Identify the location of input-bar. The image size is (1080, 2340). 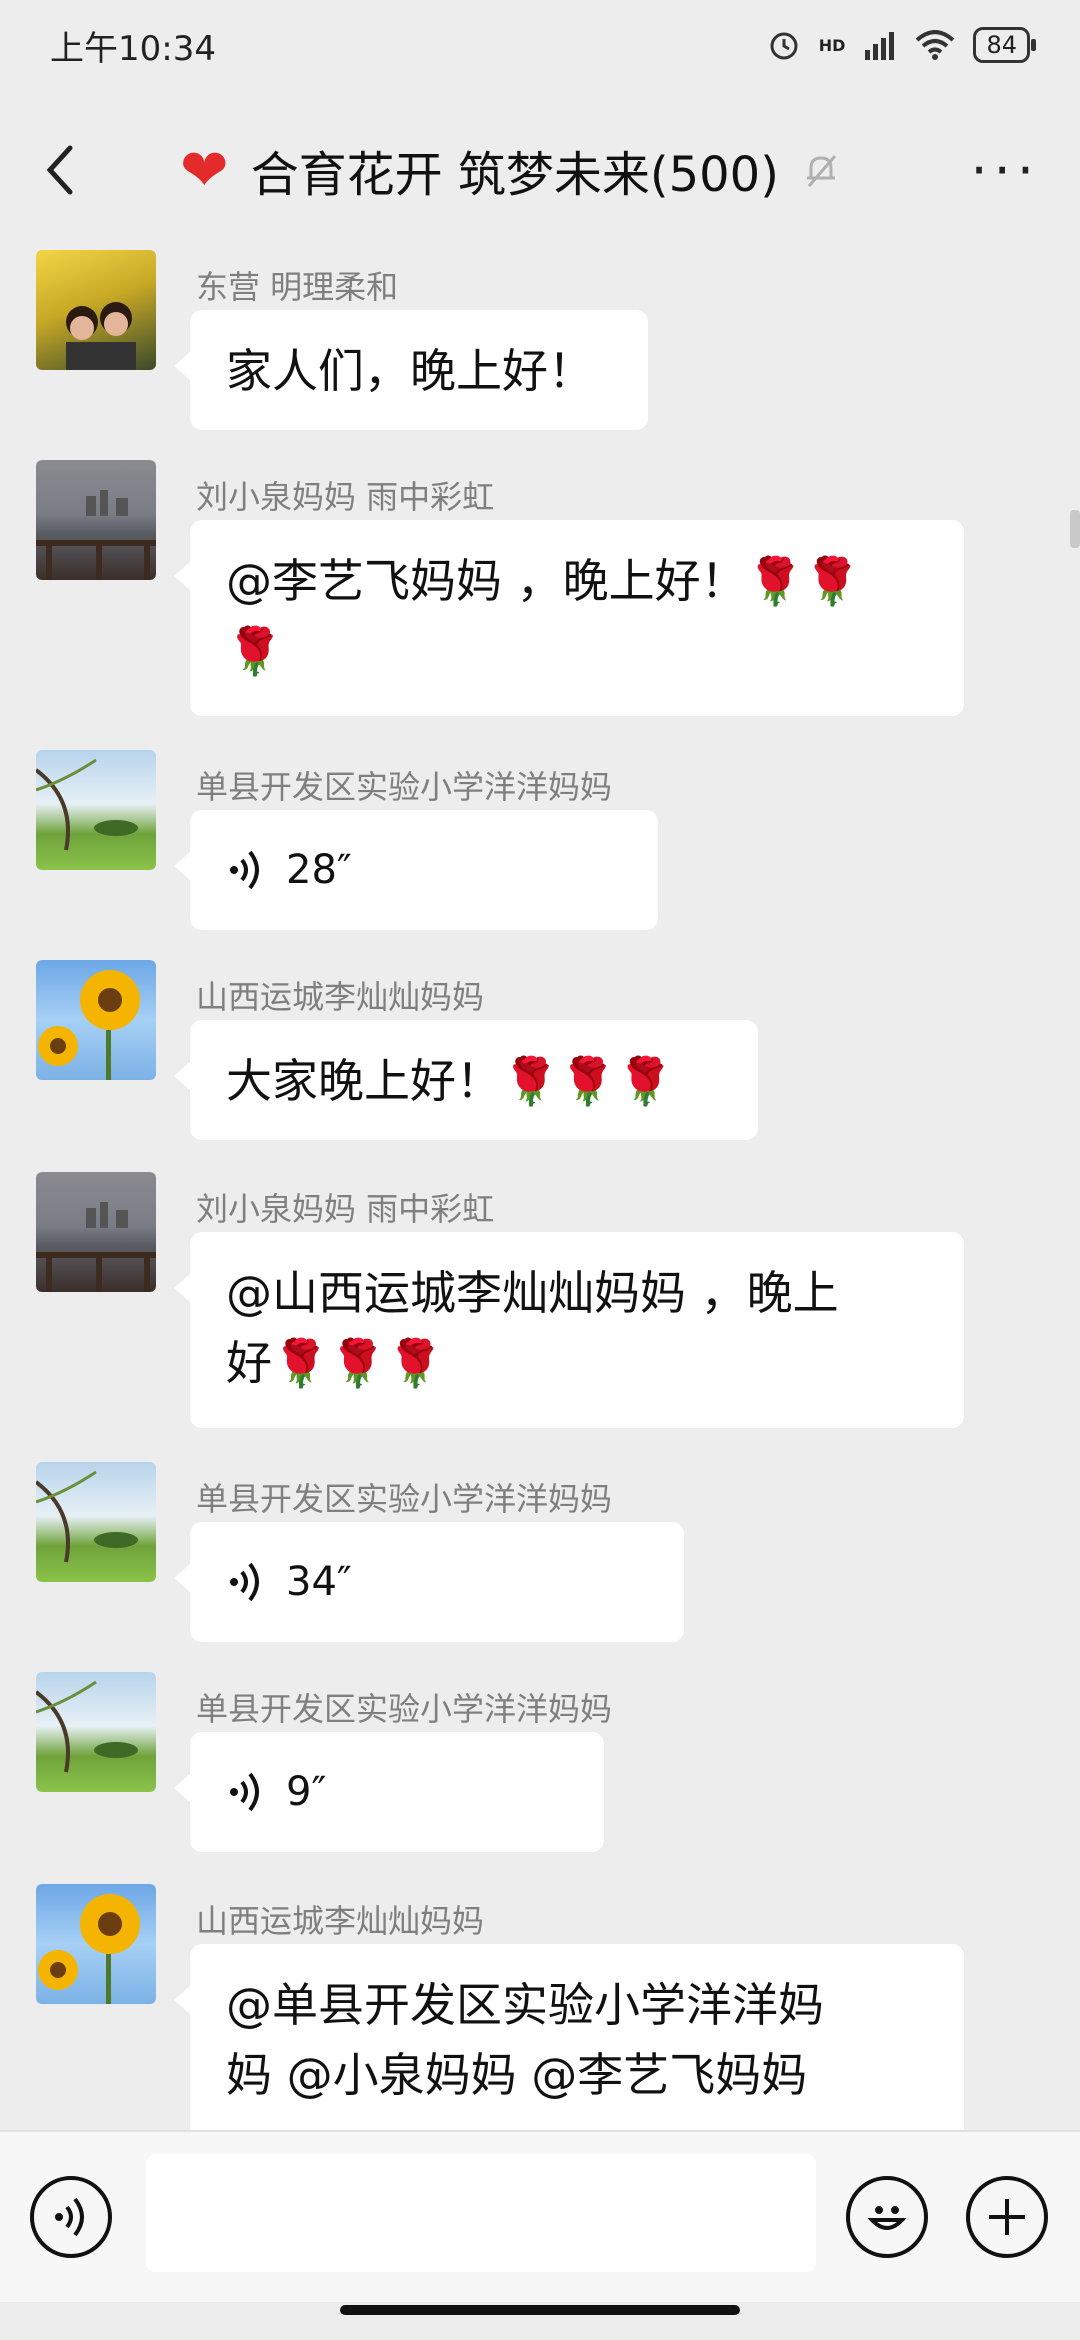
(540, 2216).